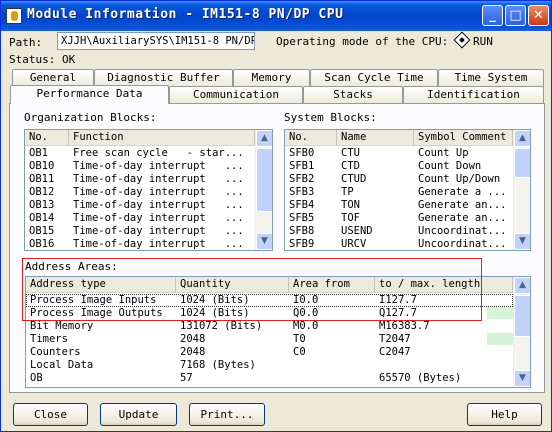 This screenshot has height=432, width=552. Describe the element at coordinates (26, 42) in the screenshot. I see `path-label: Path:` at that location.